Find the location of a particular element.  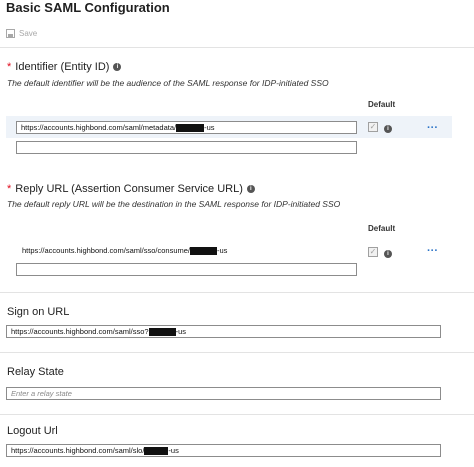

relay-state-label: Relay State is located at coordinates (35, 372).